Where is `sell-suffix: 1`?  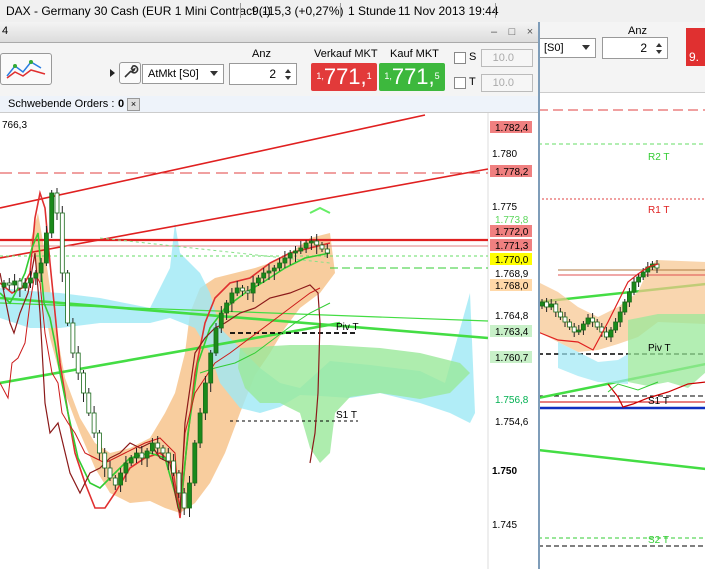 sell-suffix: 1 is located at coordinates (369, 76).